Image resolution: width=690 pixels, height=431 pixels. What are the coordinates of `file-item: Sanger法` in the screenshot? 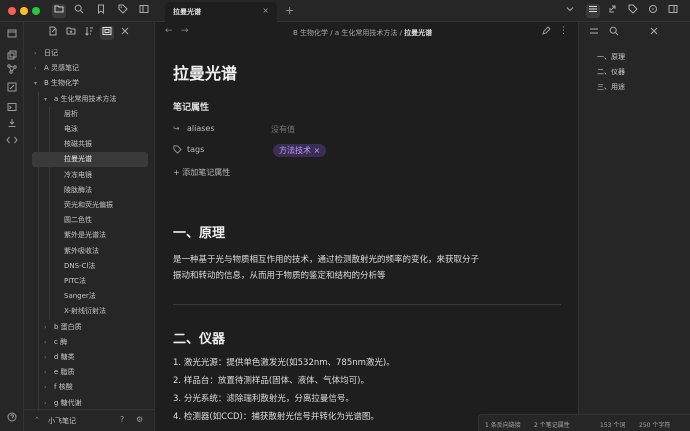 It's located at (80, 296).